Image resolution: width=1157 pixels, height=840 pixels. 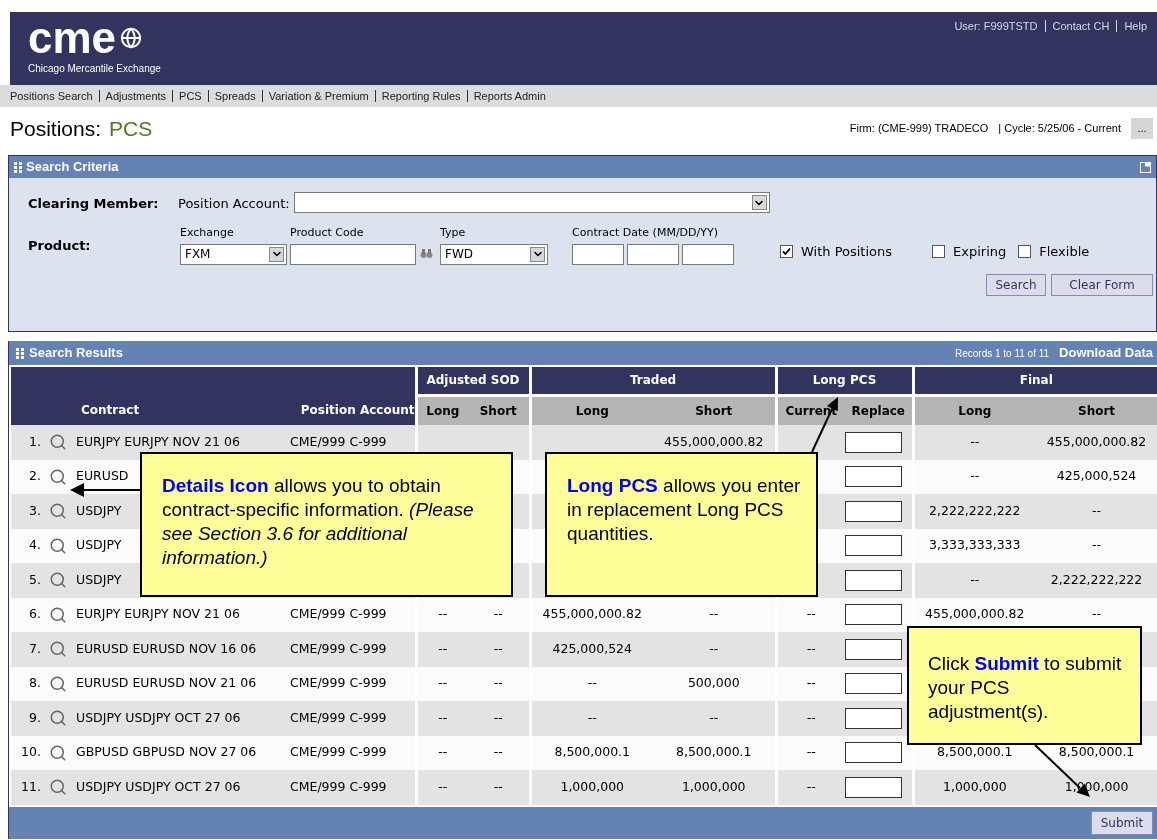 What do you see at coordinates (231, 96) in the screenshot?
I see `nav-link: Spreads` at bounding box center [231, 96].